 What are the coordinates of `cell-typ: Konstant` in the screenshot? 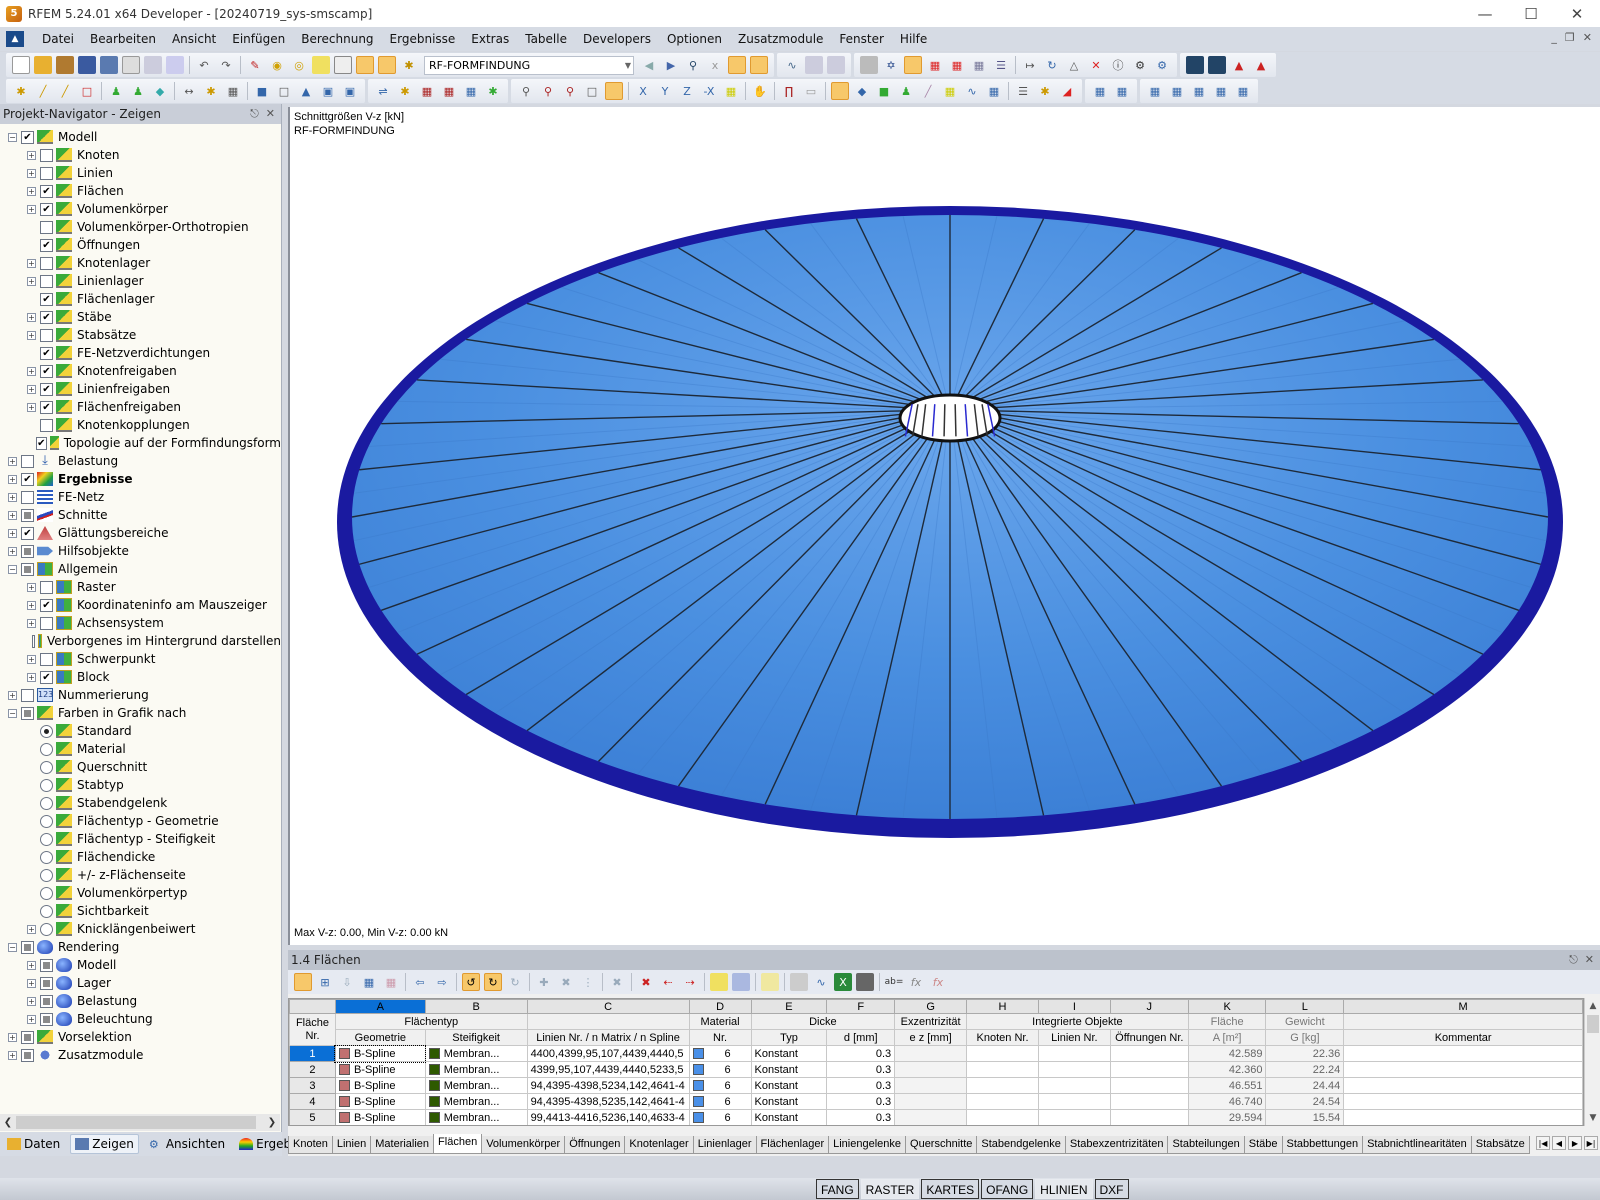 It's located at (789, 1101).